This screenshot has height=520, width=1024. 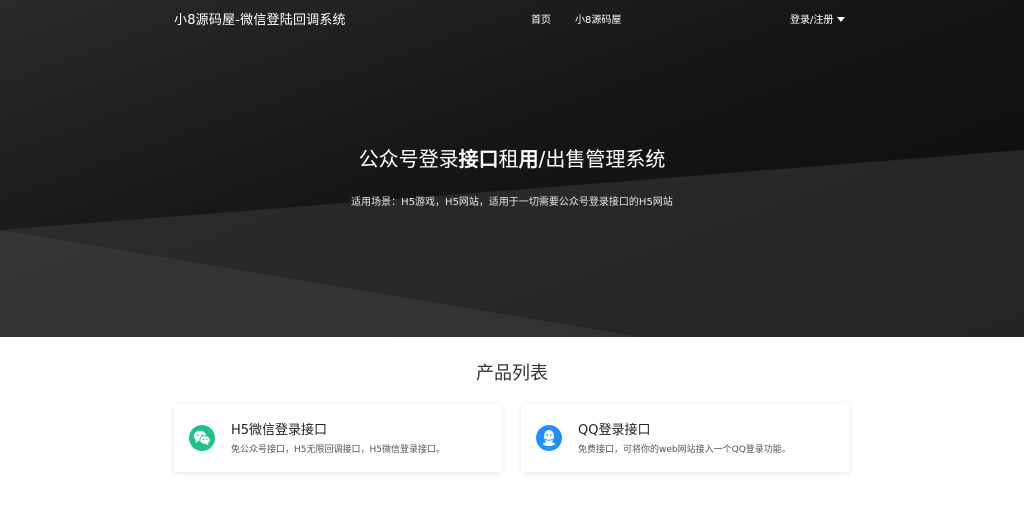 I want to click on product-title: QQ登录接口, so click(x=614, y=430).